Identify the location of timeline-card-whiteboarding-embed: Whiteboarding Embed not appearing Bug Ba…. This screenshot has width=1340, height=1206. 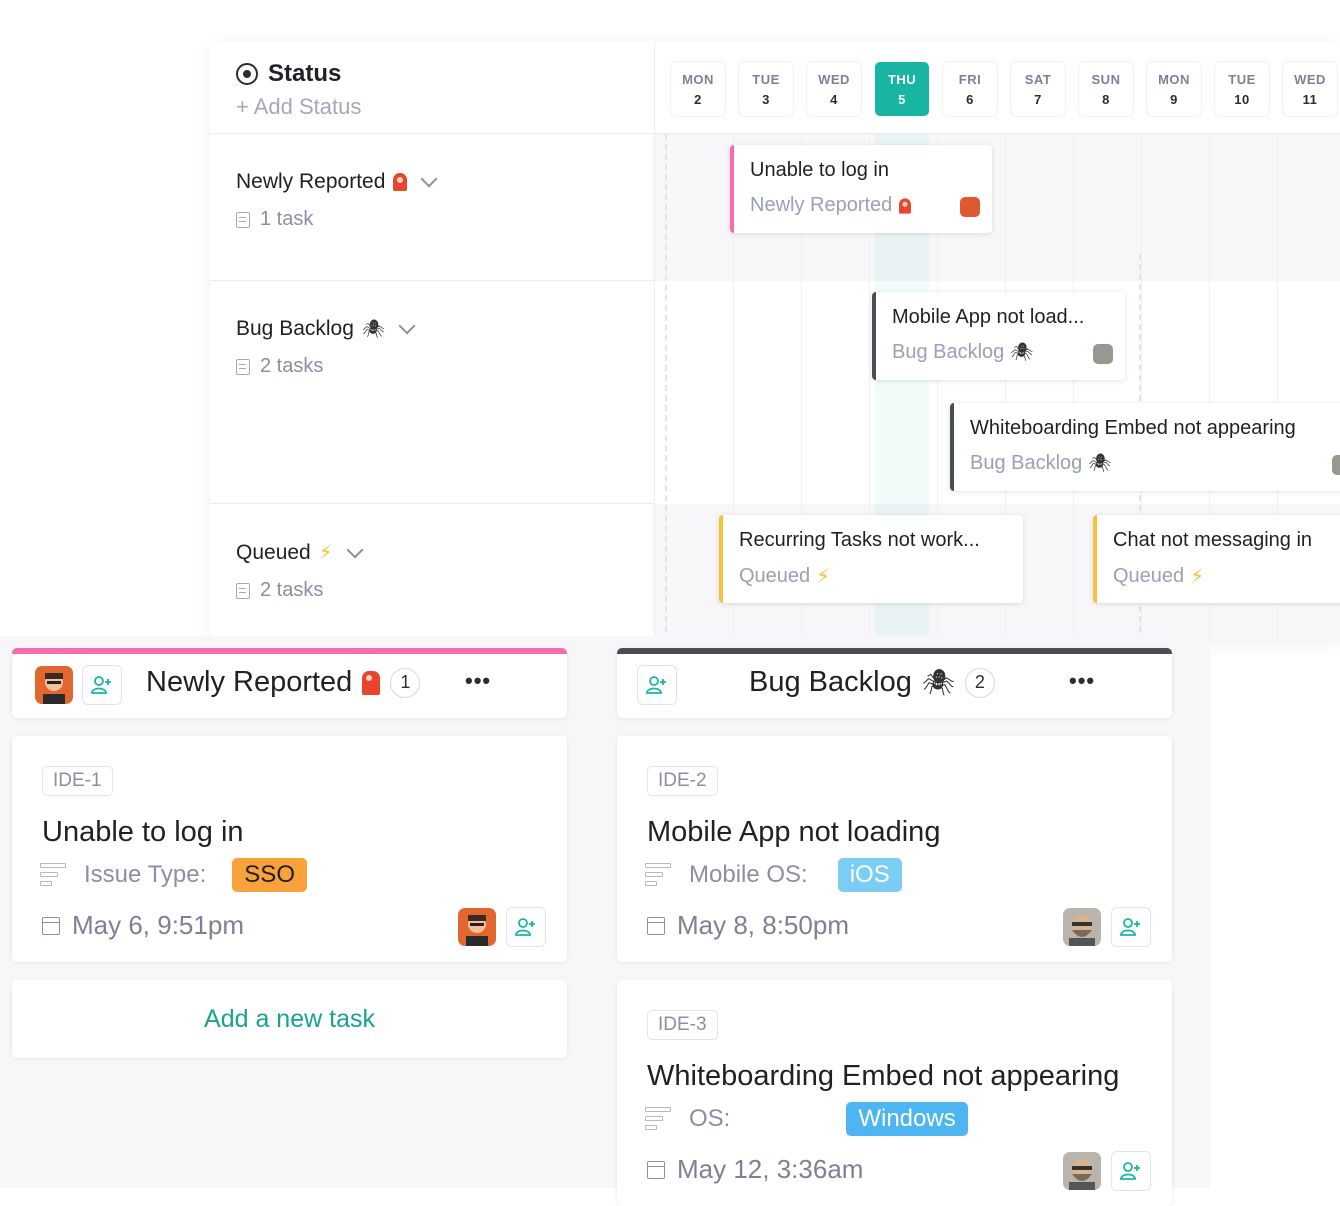
(1145, 447).